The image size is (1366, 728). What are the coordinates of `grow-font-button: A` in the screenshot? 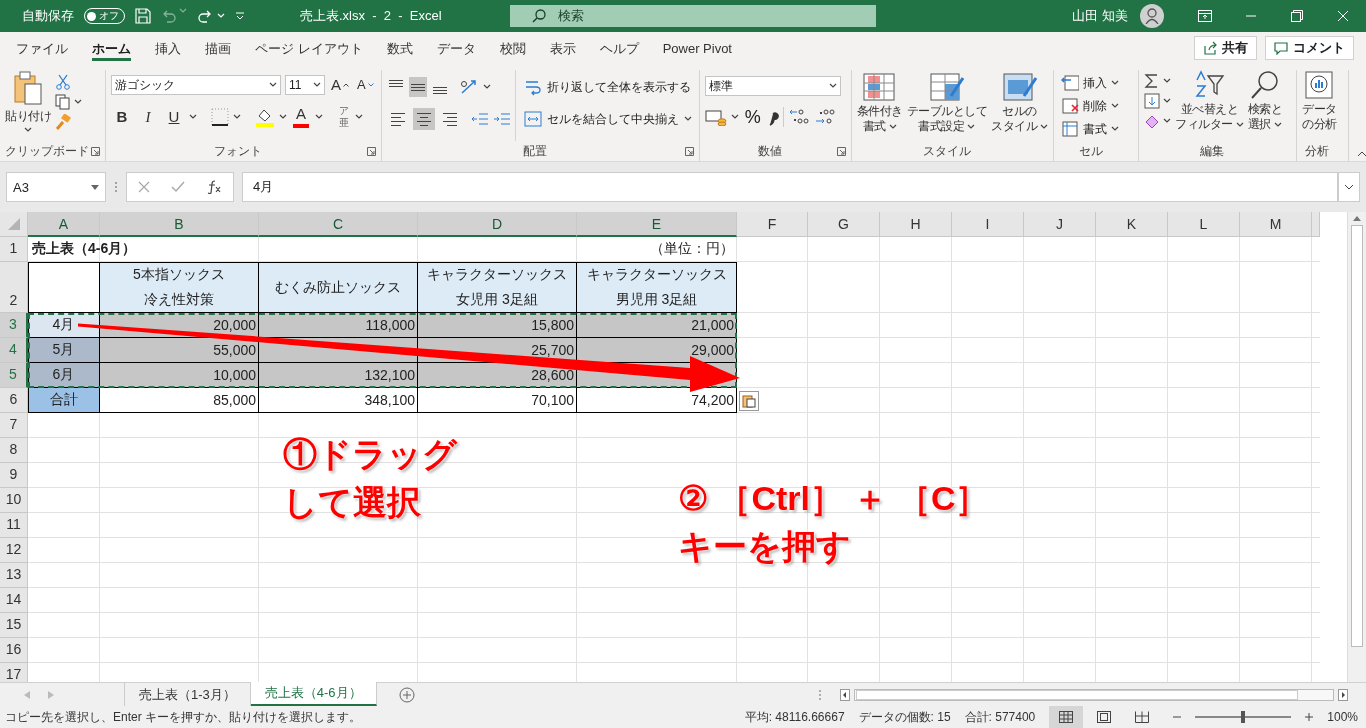 It's located at (340, 85).